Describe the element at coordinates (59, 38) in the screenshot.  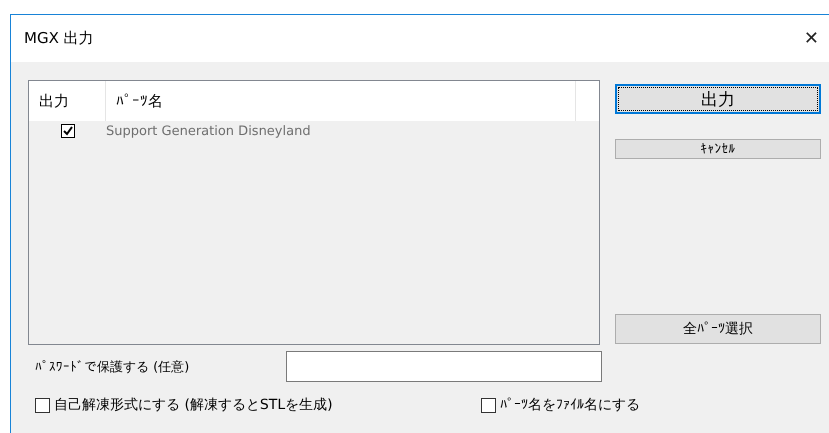
I see `window-title: MGX 出力` at that location.